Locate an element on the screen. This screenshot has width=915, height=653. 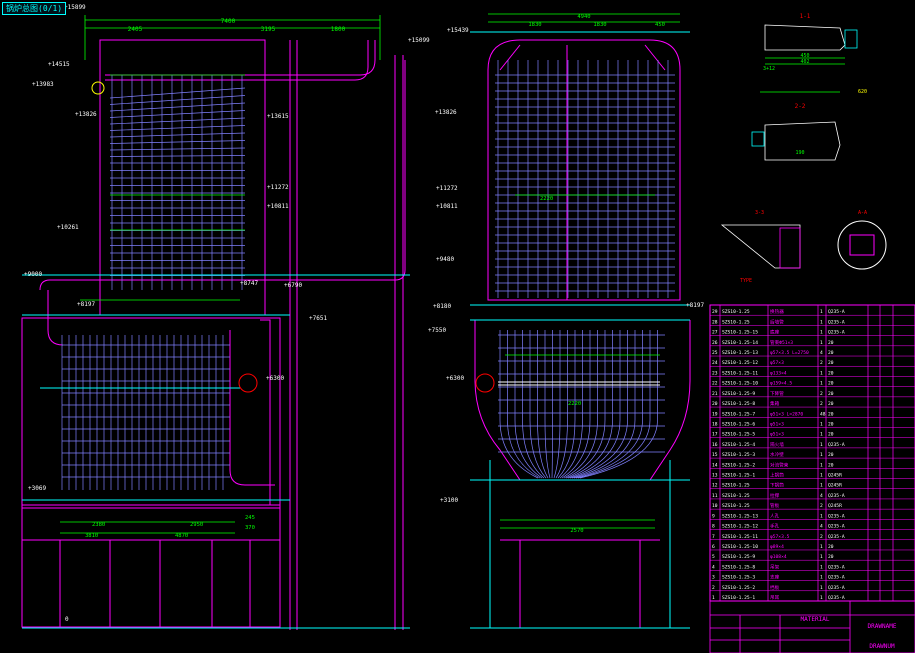
left-bottom-dim-4: 370 is located at coordinates (250, 528).